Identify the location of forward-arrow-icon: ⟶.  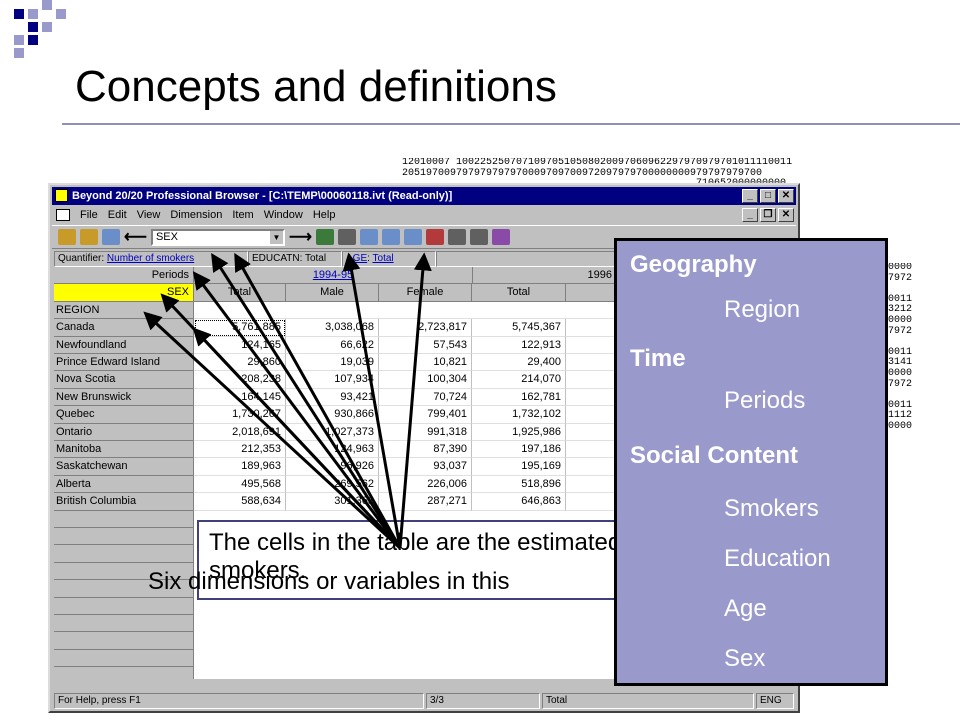
(300, 237).